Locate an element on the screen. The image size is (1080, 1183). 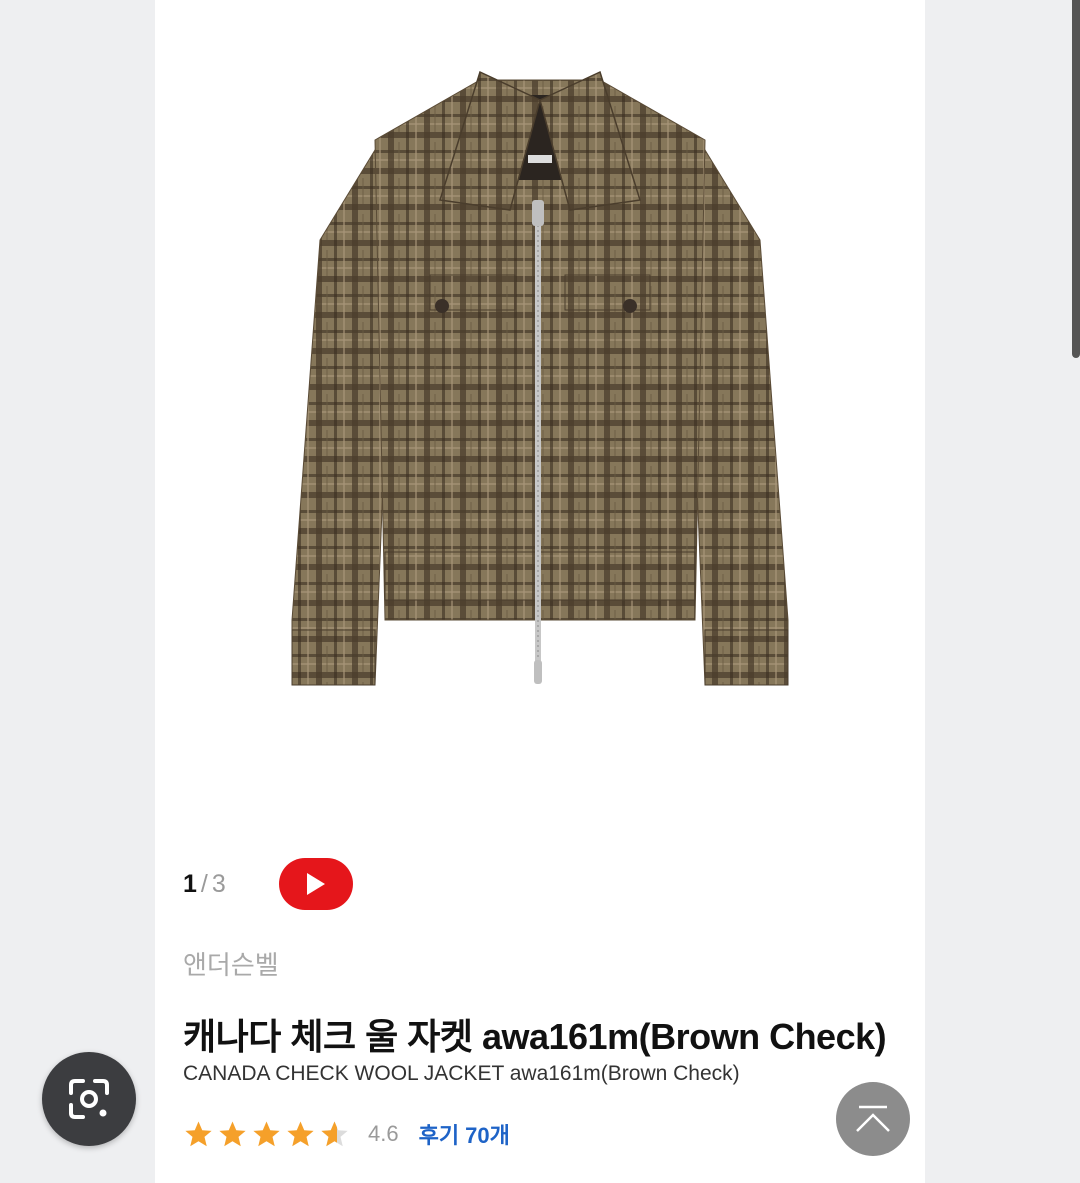
google-lens-button is located at coordinates (89, 1099).